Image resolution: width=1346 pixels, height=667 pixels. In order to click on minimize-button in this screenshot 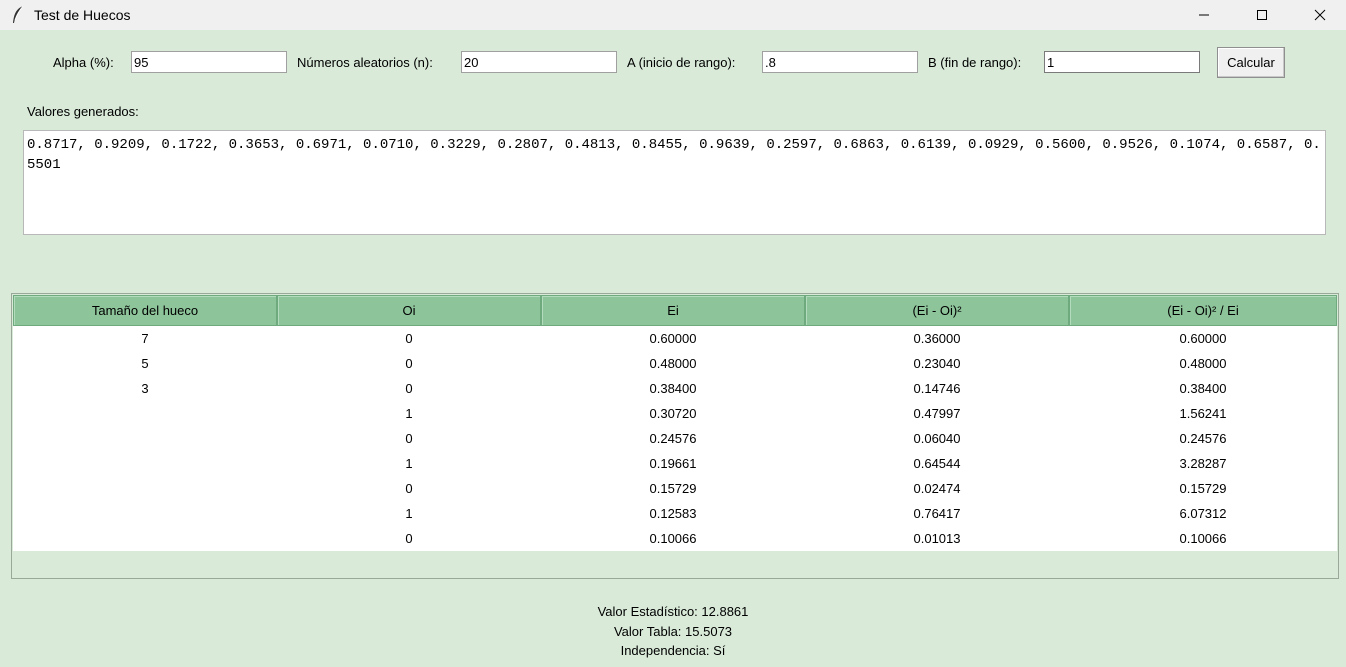, I will do `click(1204, 15)`.